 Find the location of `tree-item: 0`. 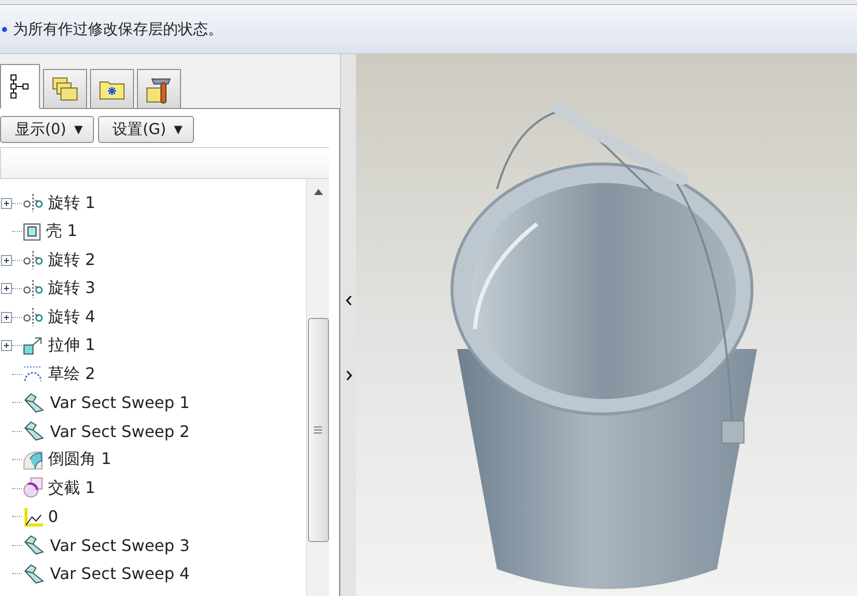

tree-item: 0 is located at coordinates (53, 516).